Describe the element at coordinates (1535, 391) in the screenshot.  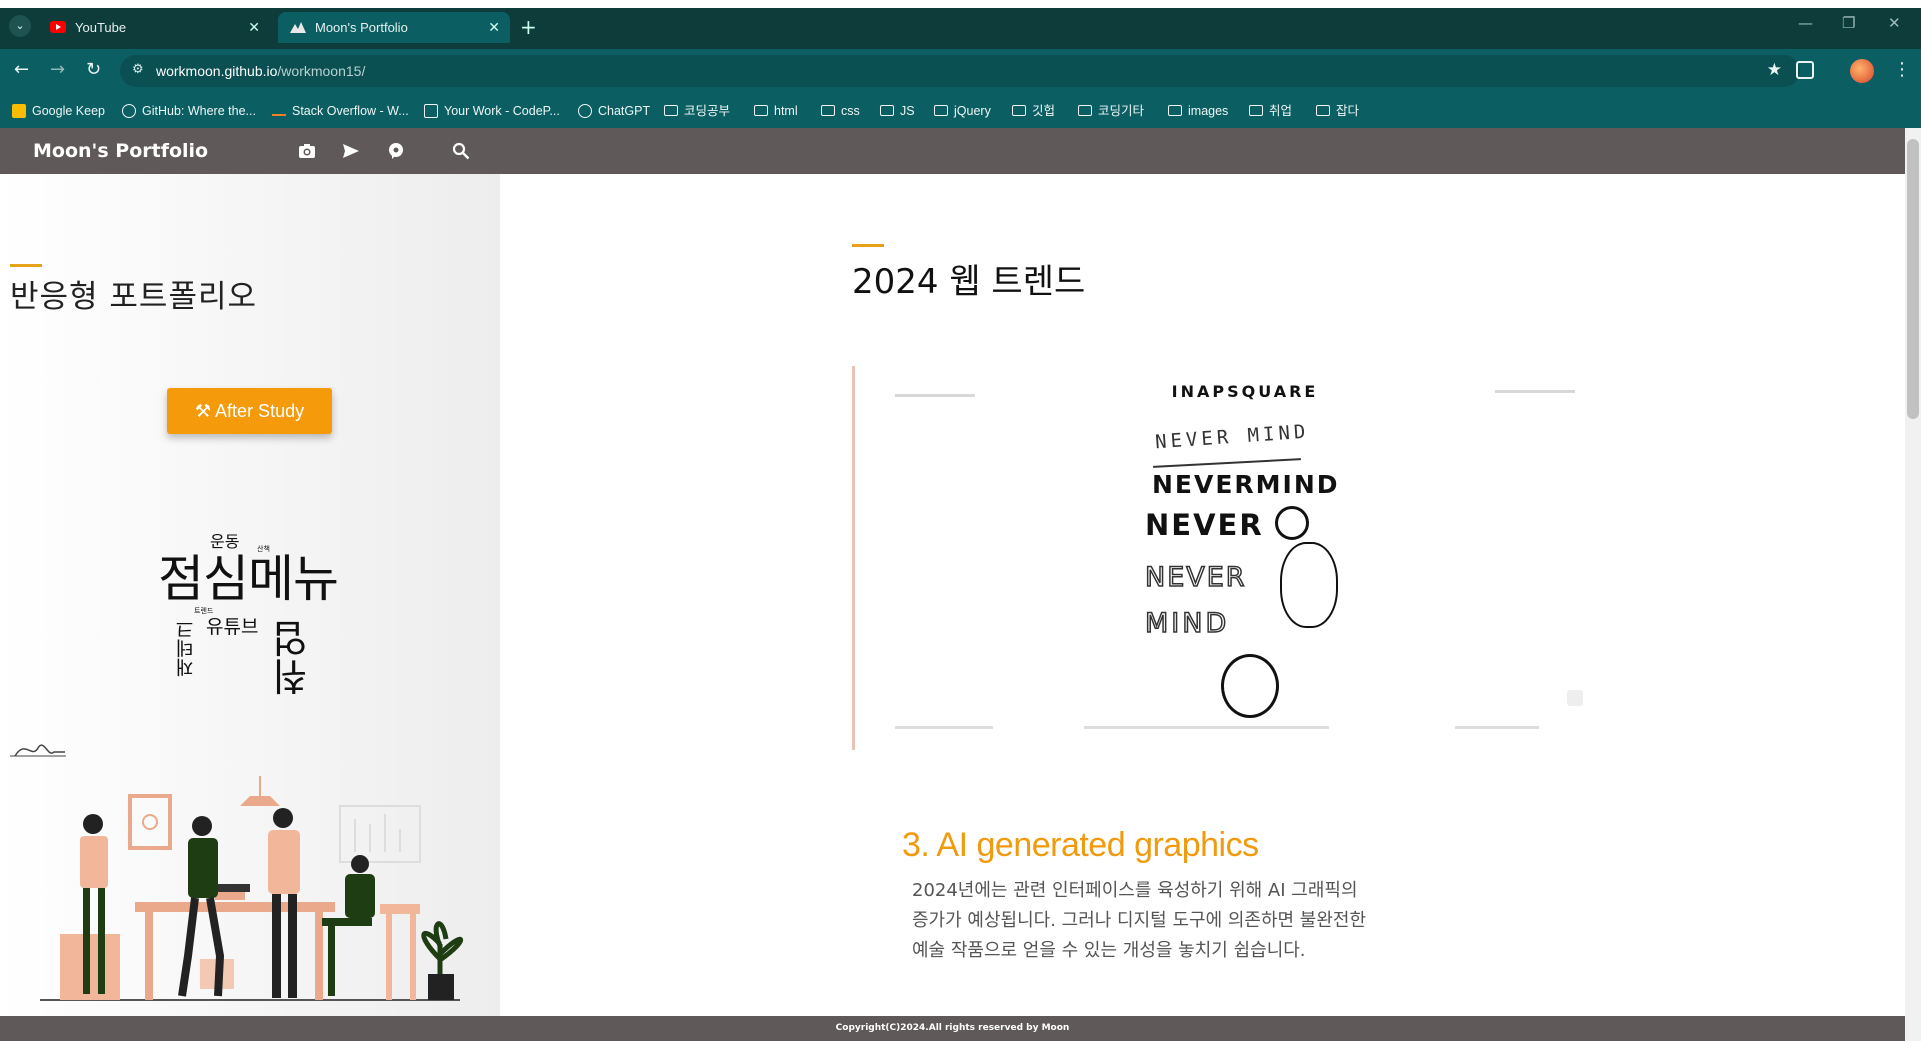
I see `image-nav-line` at that location.